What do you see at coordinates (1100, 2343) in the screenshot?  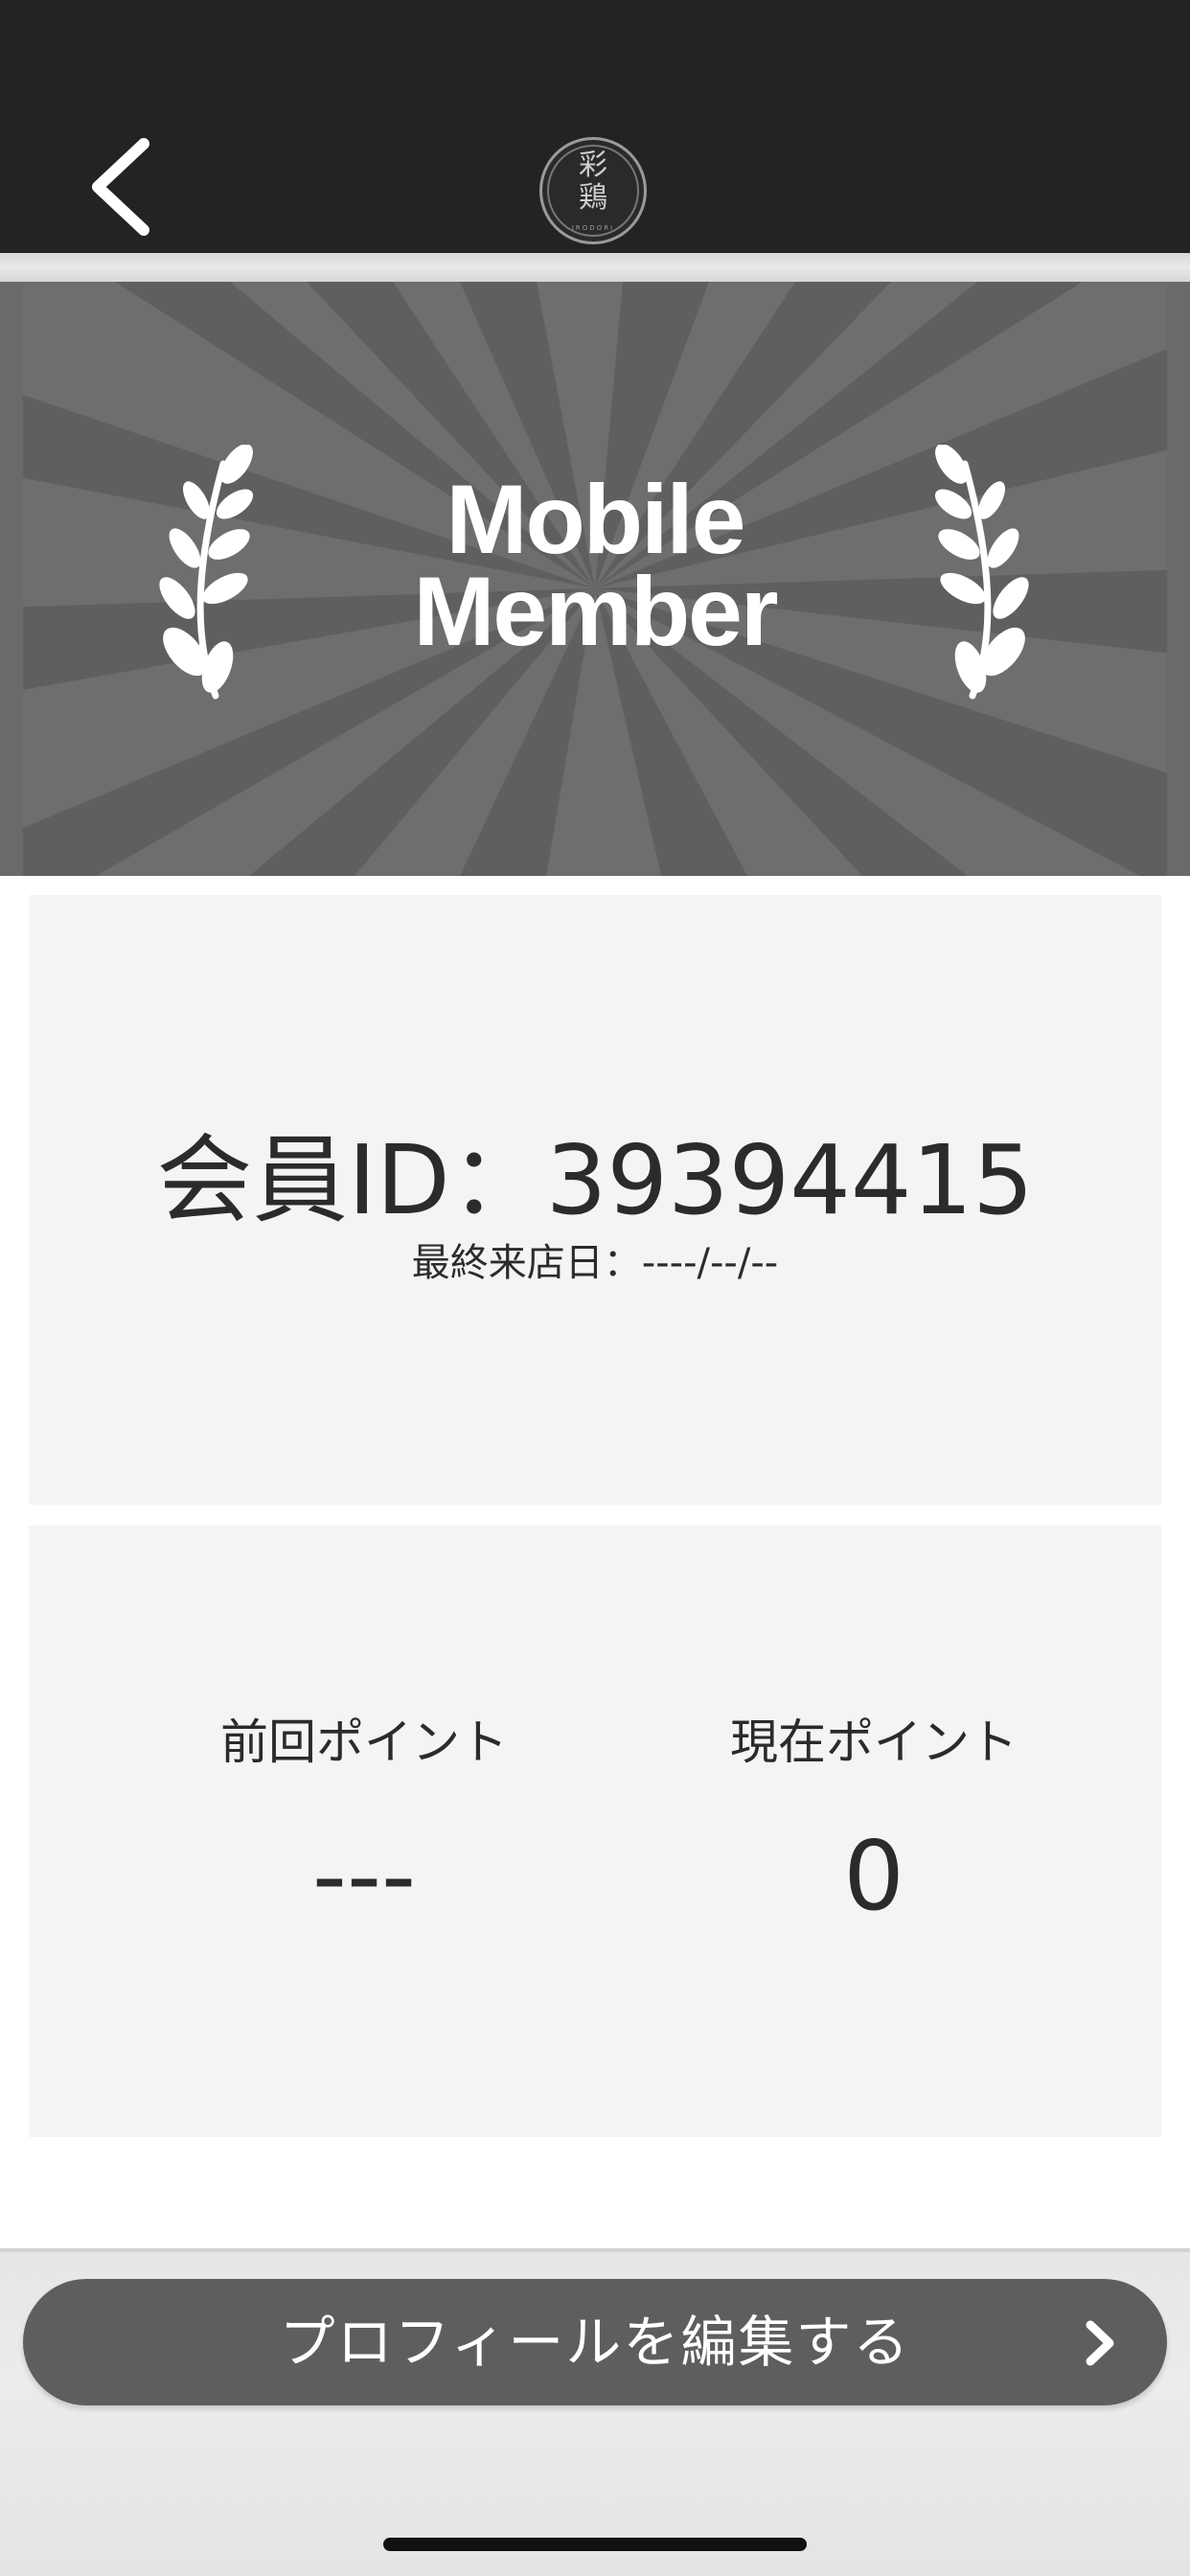 I see `chevron-right-icon` at bounding box center [1100, 2343].